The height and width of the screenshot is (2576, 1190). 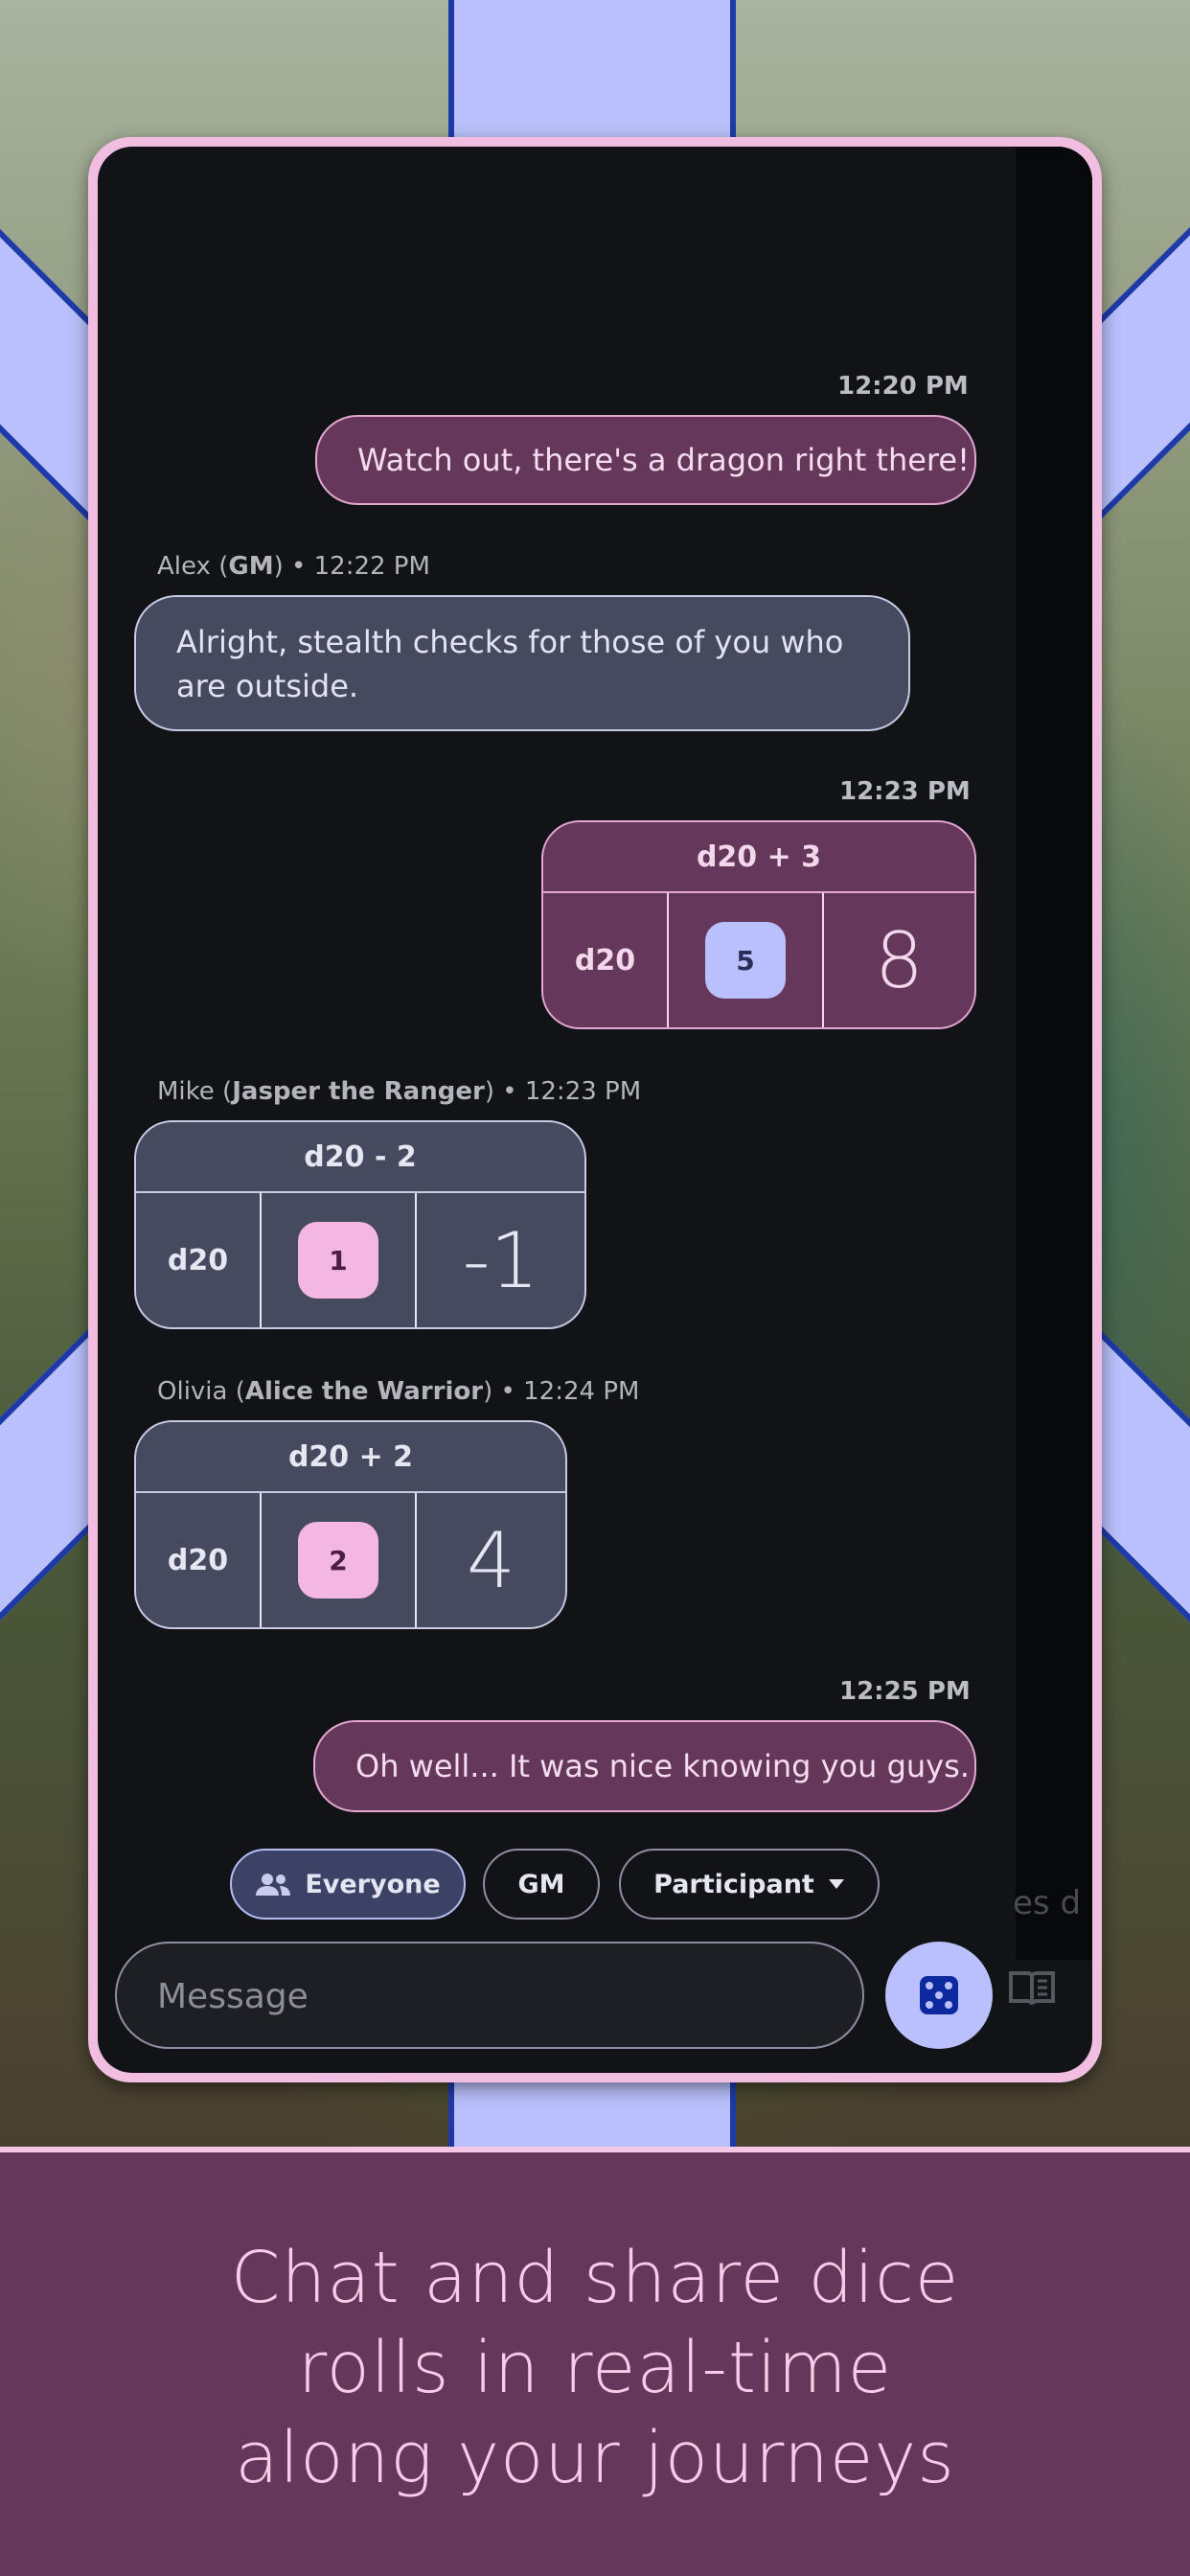 I want to click on roll-formula: d20 + 3, so click(x=759, y=857).